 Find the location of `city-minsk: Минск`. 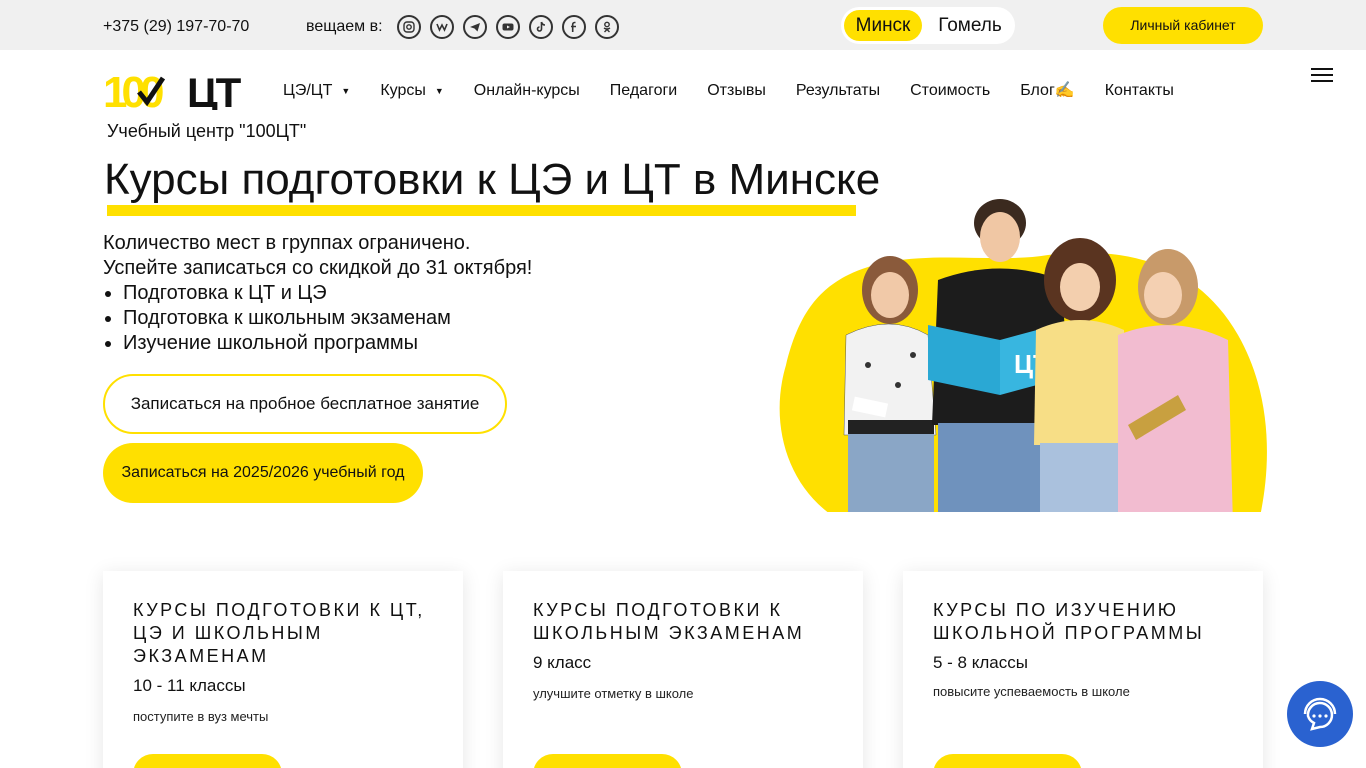

city-minsk: Минск is located at coordinates (883, 25).